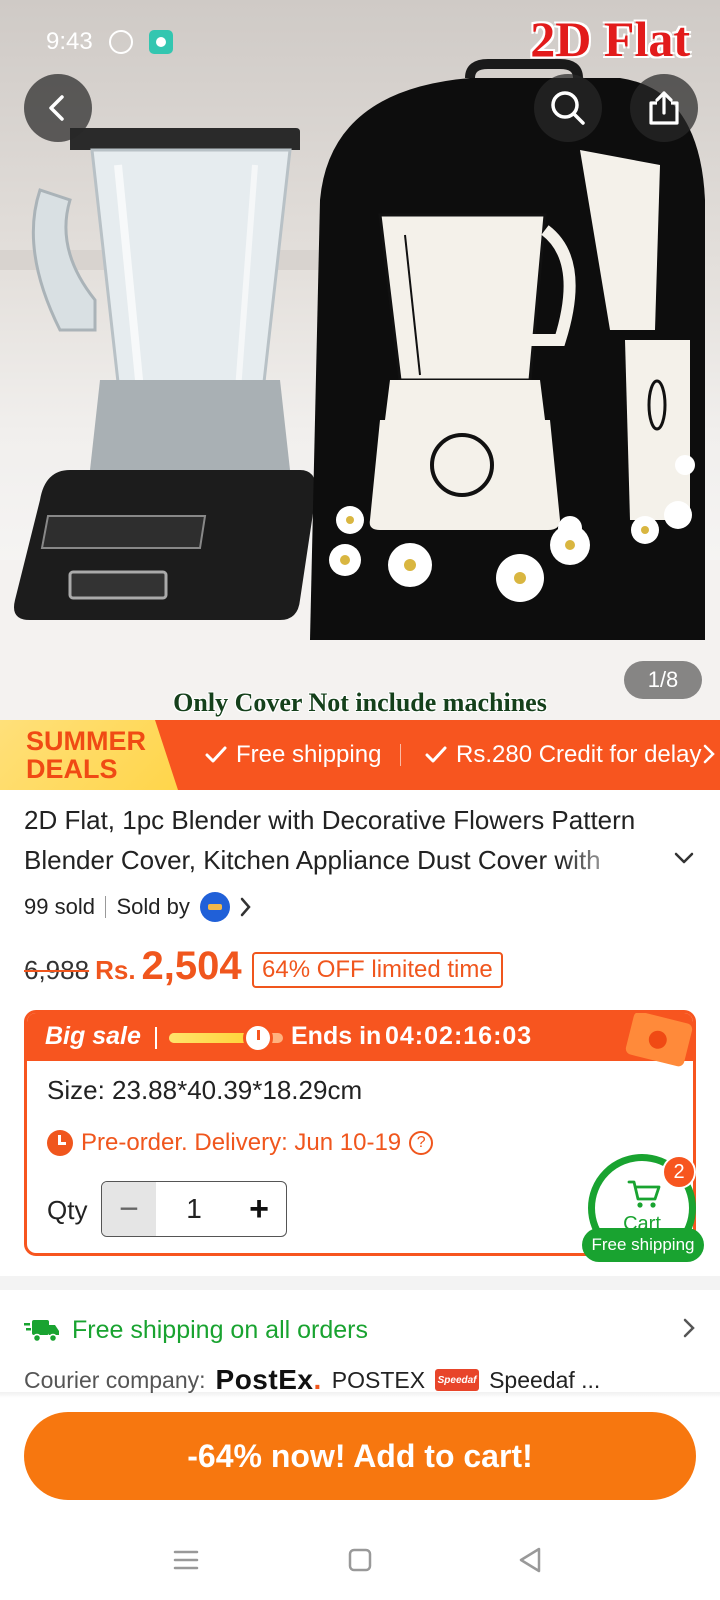 This screenshot has height=1600, width=720. I want to click on share-icon, so click(664, 108).